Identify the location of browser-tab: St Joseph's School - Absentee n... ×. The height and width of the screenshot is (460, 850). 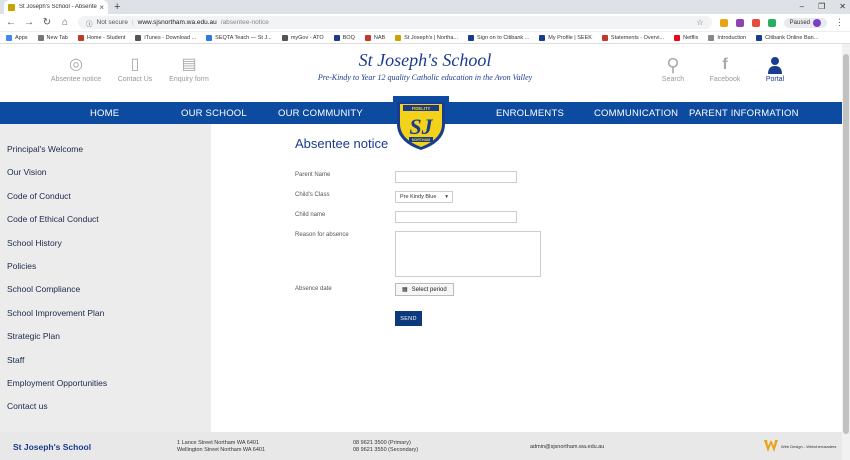
(56, 7).